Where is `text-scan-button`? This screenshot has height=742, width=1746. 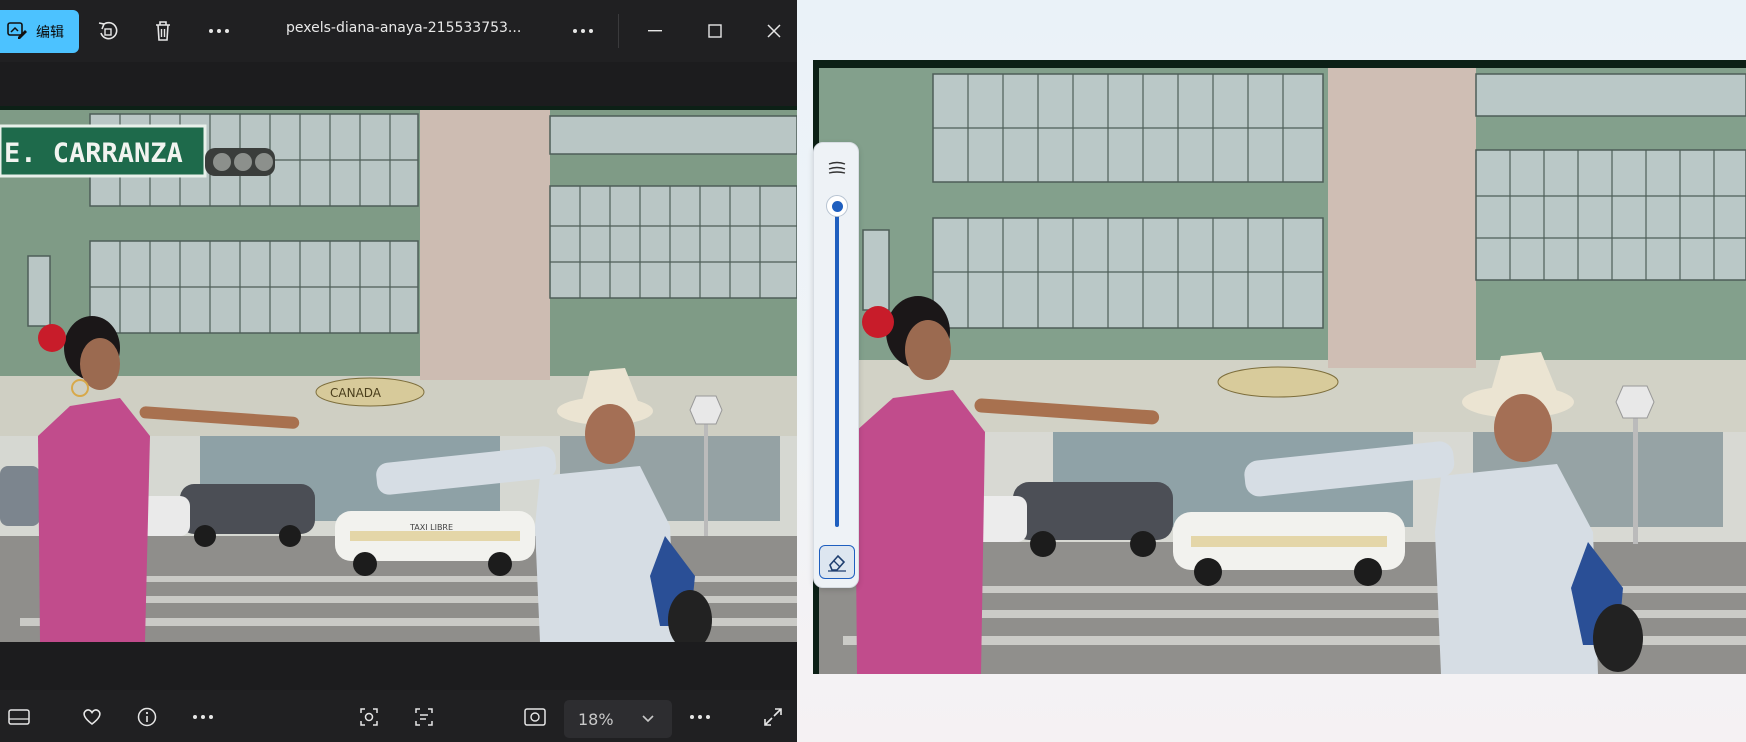 text-scan-button is located at coordinates (424, 717).